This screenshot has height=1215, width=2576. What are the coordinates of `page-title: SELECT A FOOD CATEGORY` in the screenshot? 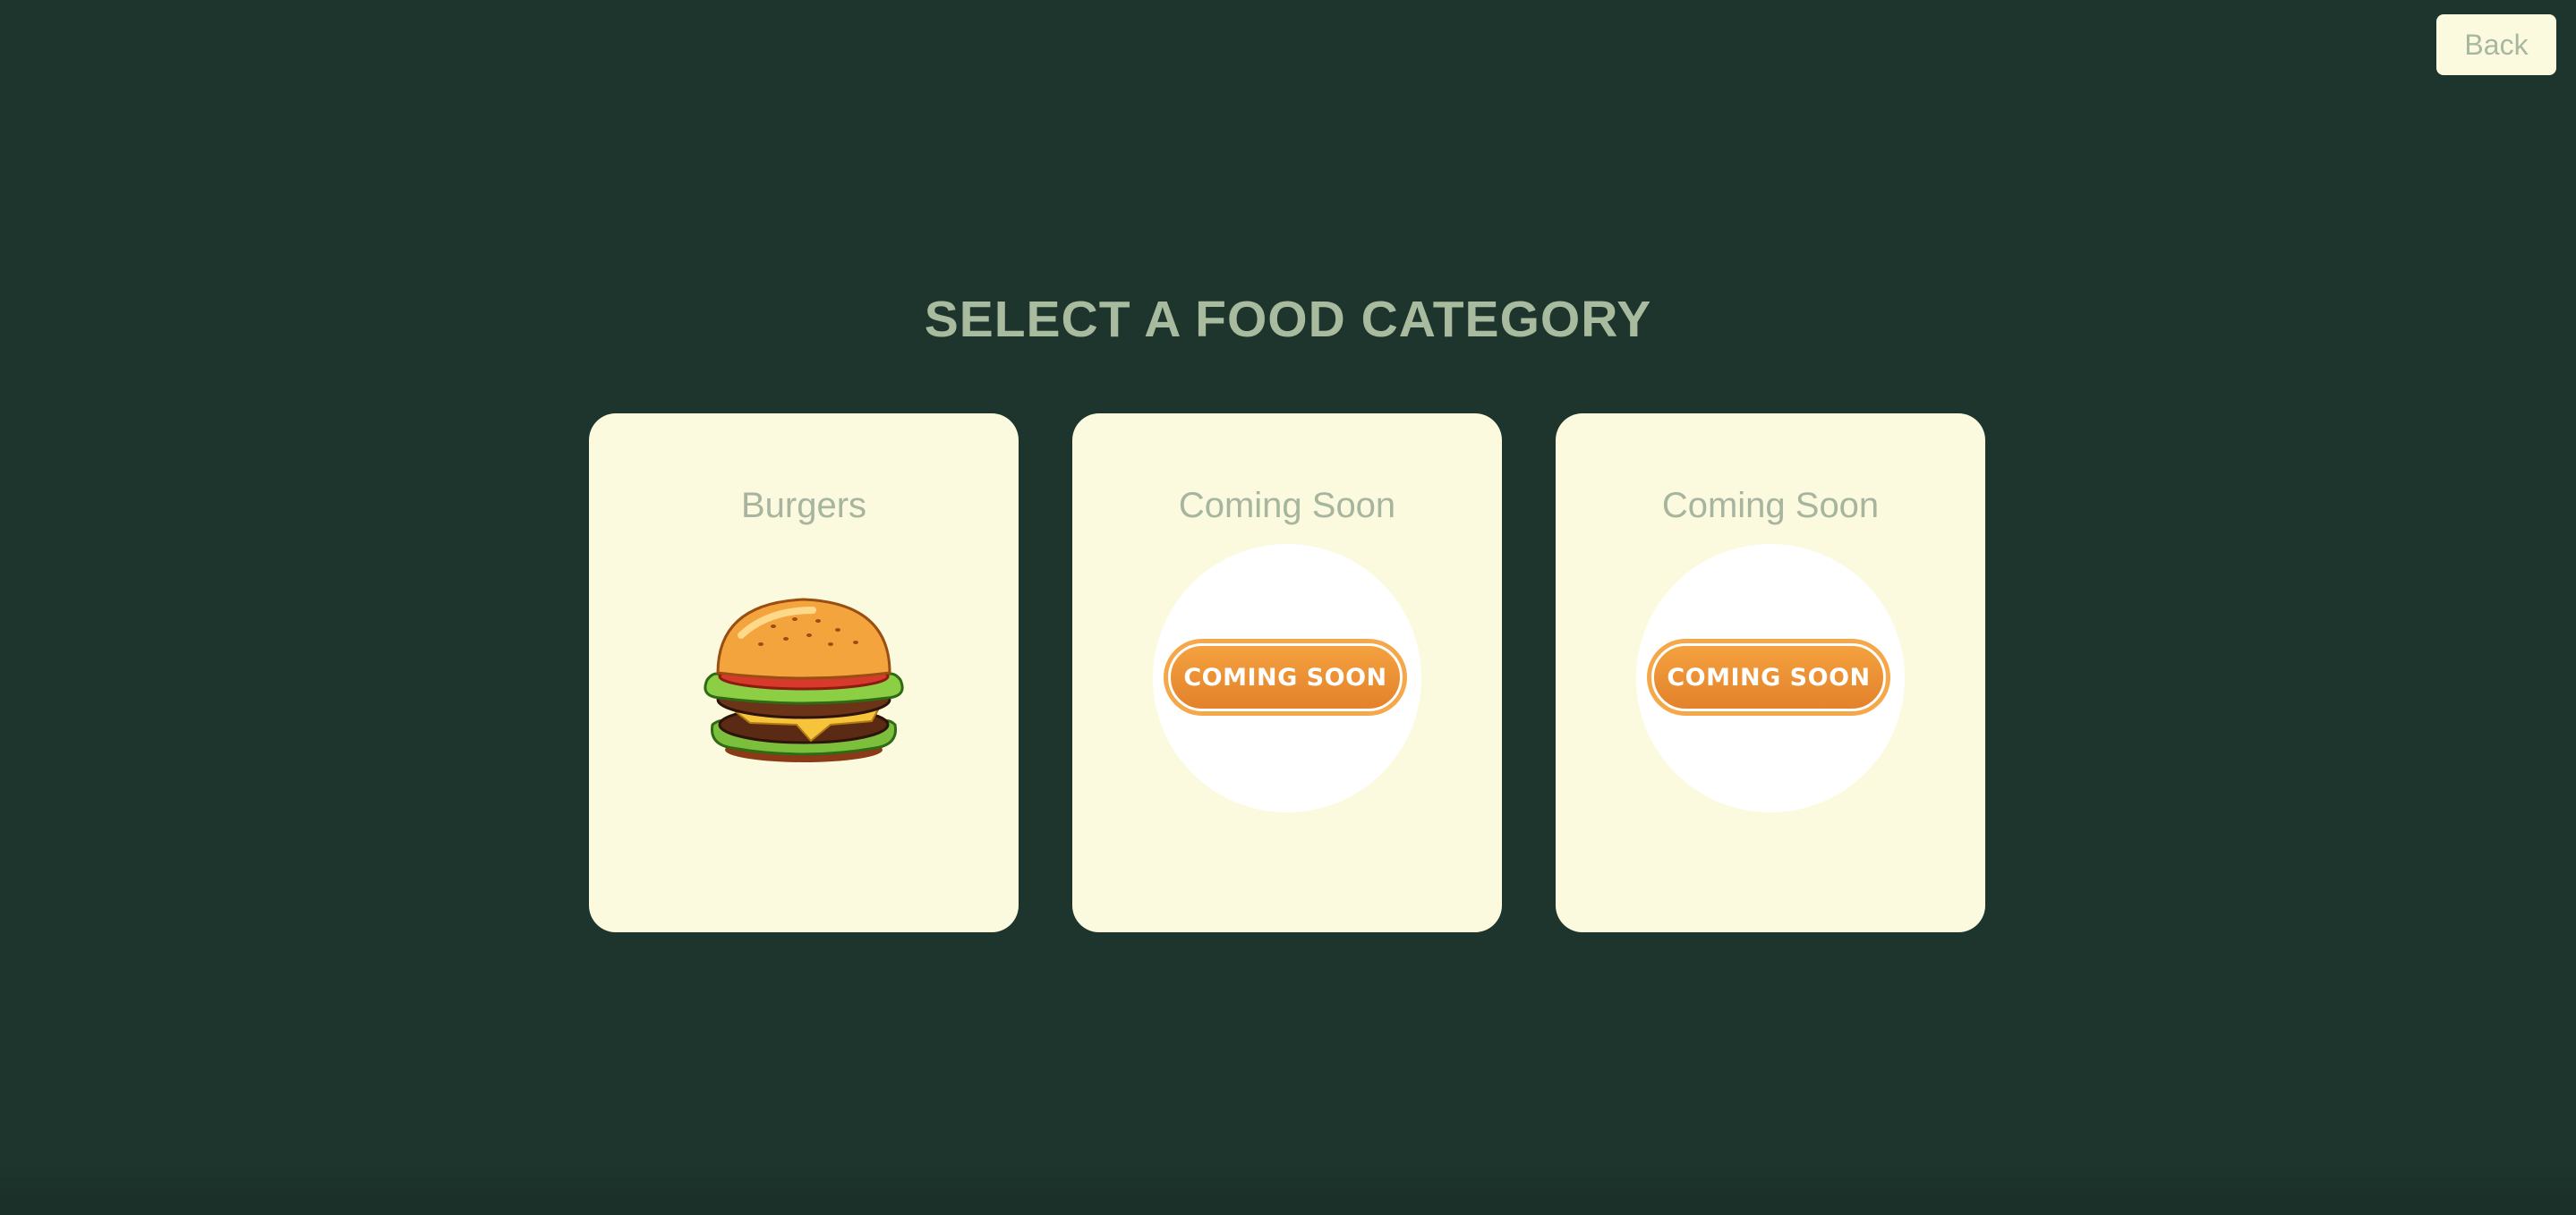 It's located at (1288, 320).